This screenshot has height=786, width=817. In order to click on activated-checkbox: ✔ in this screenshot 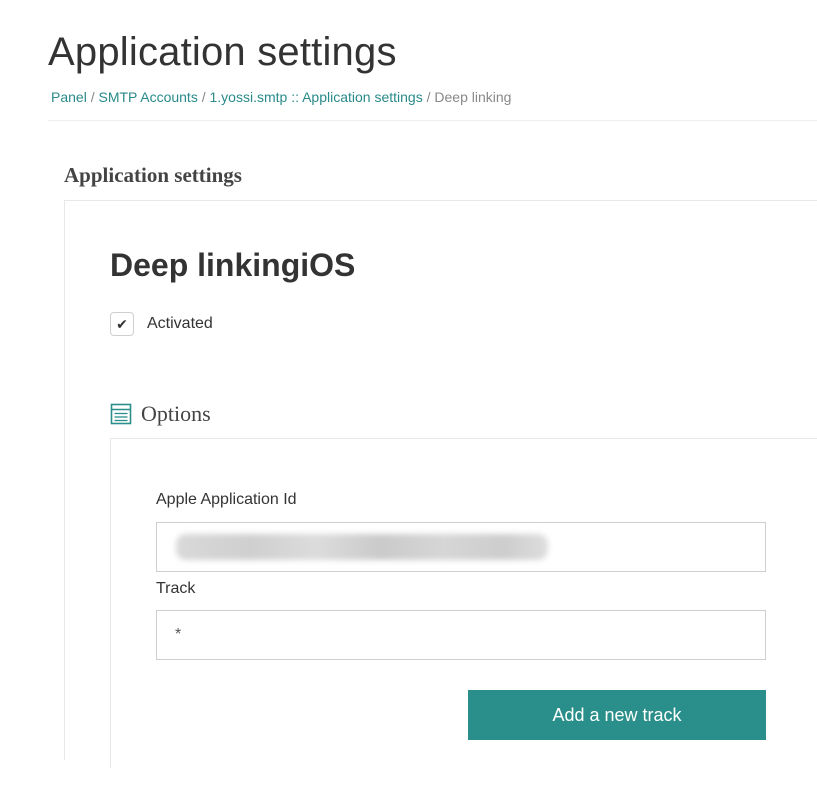, I will do `click(122, 324)`.